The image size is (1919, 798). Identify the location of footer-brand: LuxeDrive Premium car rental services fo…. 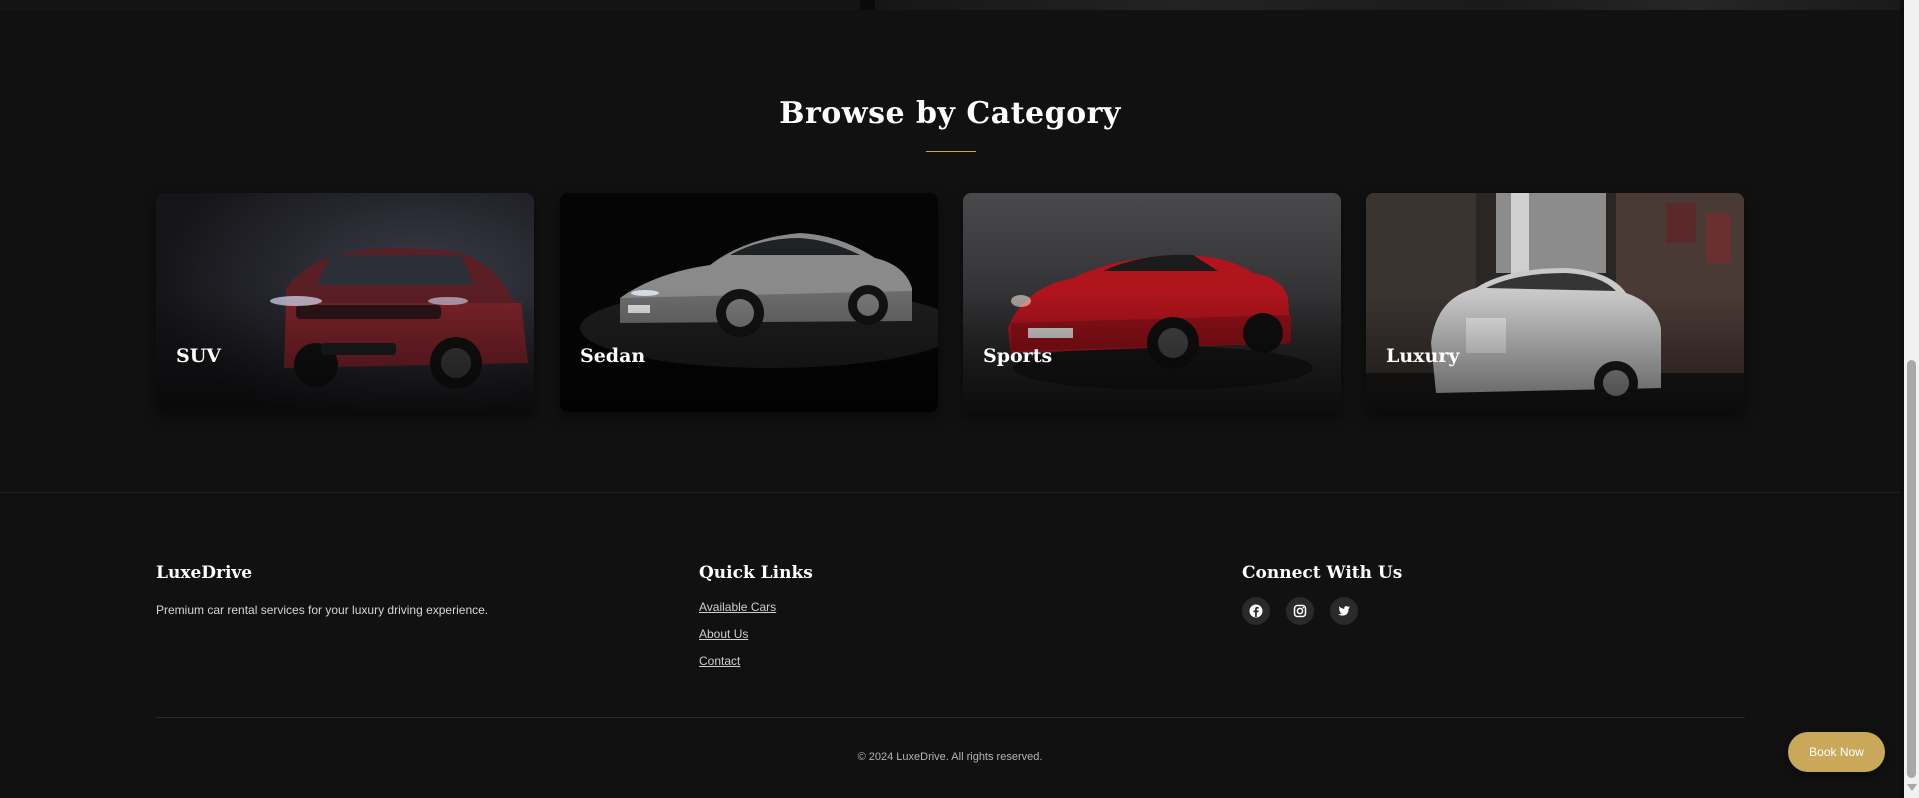
(322, 590).